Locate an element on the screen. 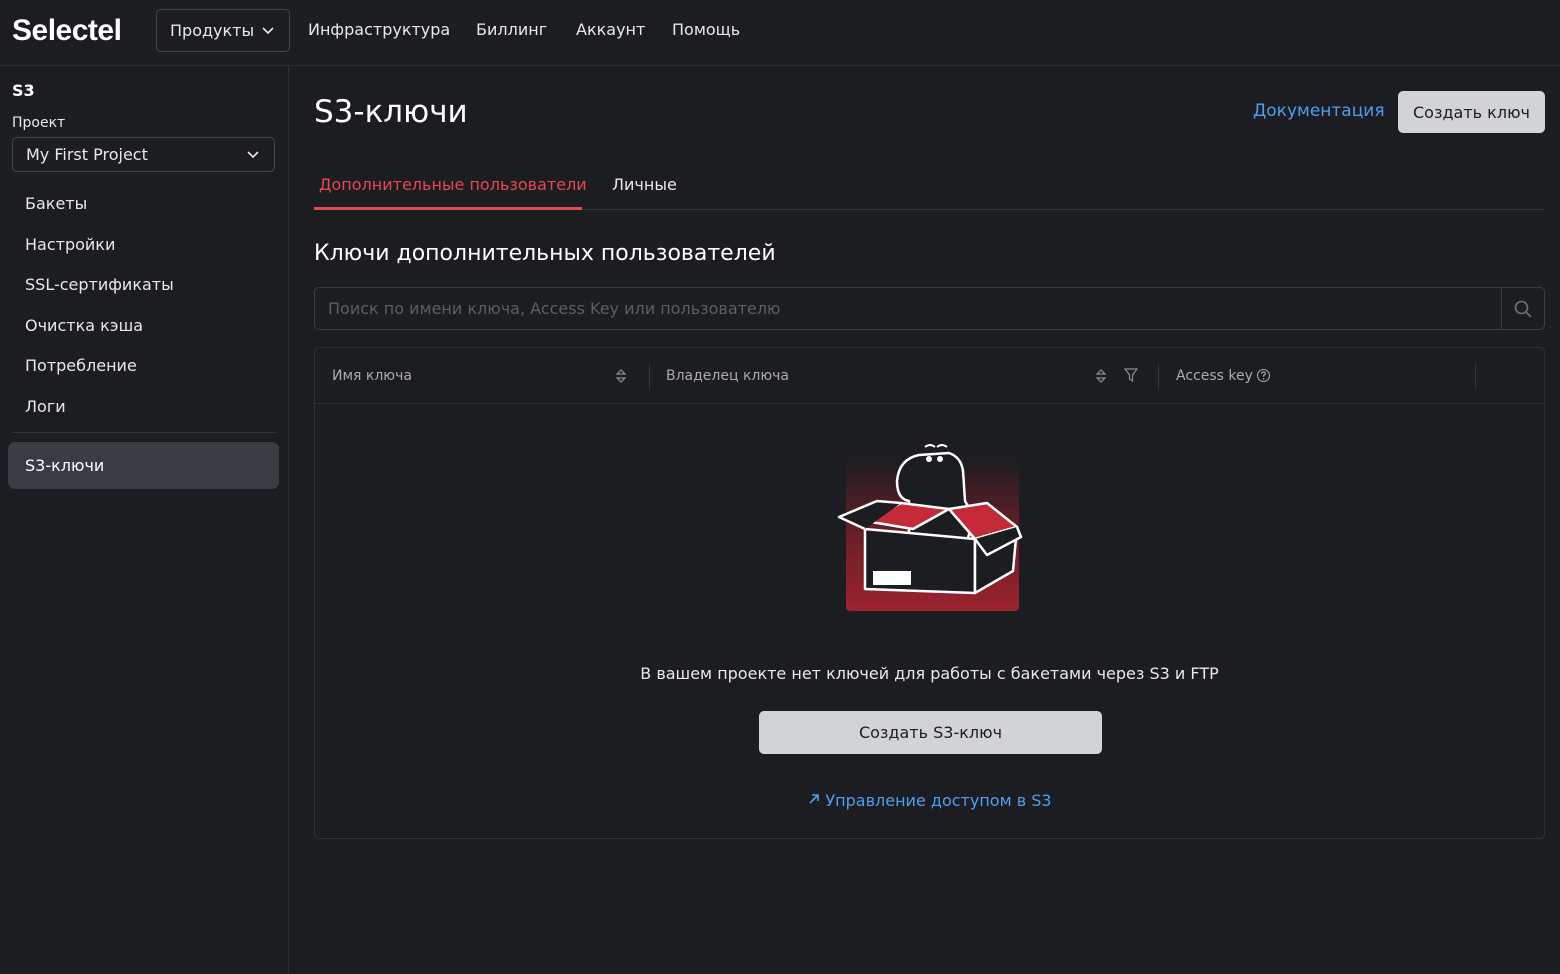  tab-additional-users: Дополнительные пользователи is located at coordinates (453, 184).